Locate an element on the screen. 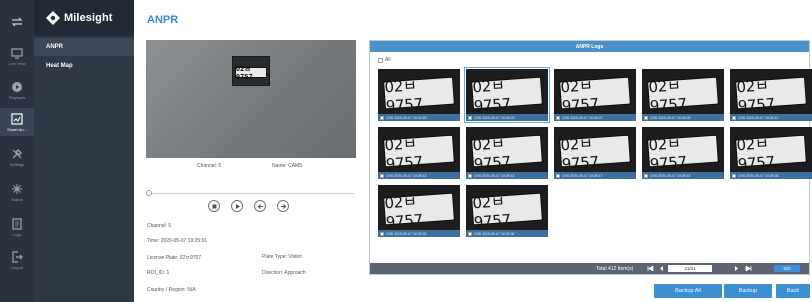  log-thumbnail: 02ㅂ 9757 CH5 2020-05-07 19:25:26 is located at coordinates (771, 153).